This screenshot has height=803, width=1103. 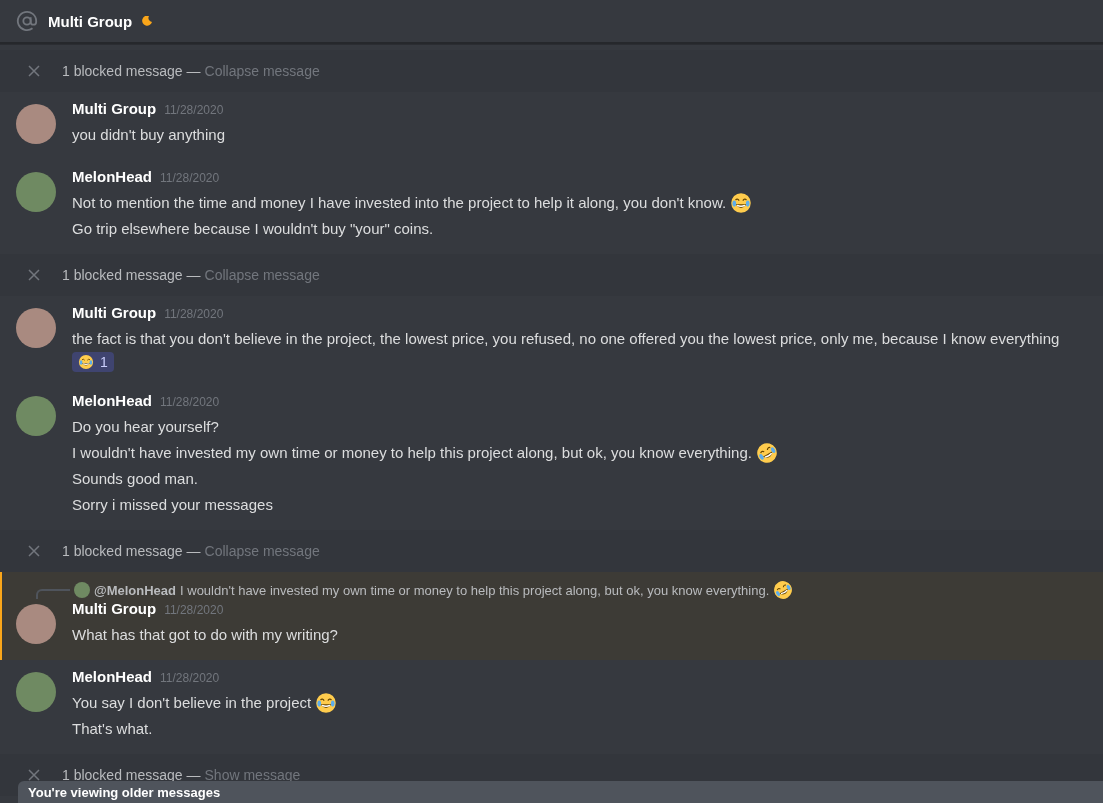 What do you see at coordinates (205, 635) in the screenshot?
I see `message-text: What has that got to do with my writing?` at bounding box center [205, 635].